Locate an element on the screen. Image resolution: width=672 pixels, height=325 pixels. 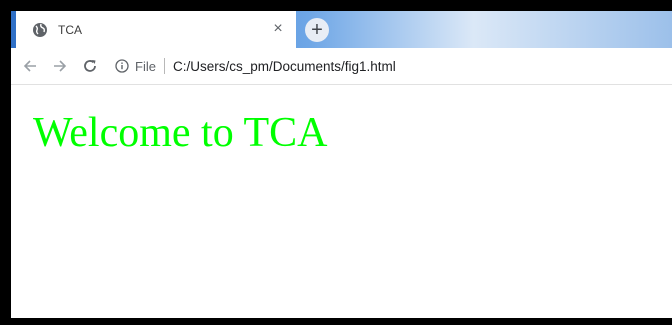
url-text: C:/Users/cs_pm/Documents/fig1.html is located at coordinates (284, 66).